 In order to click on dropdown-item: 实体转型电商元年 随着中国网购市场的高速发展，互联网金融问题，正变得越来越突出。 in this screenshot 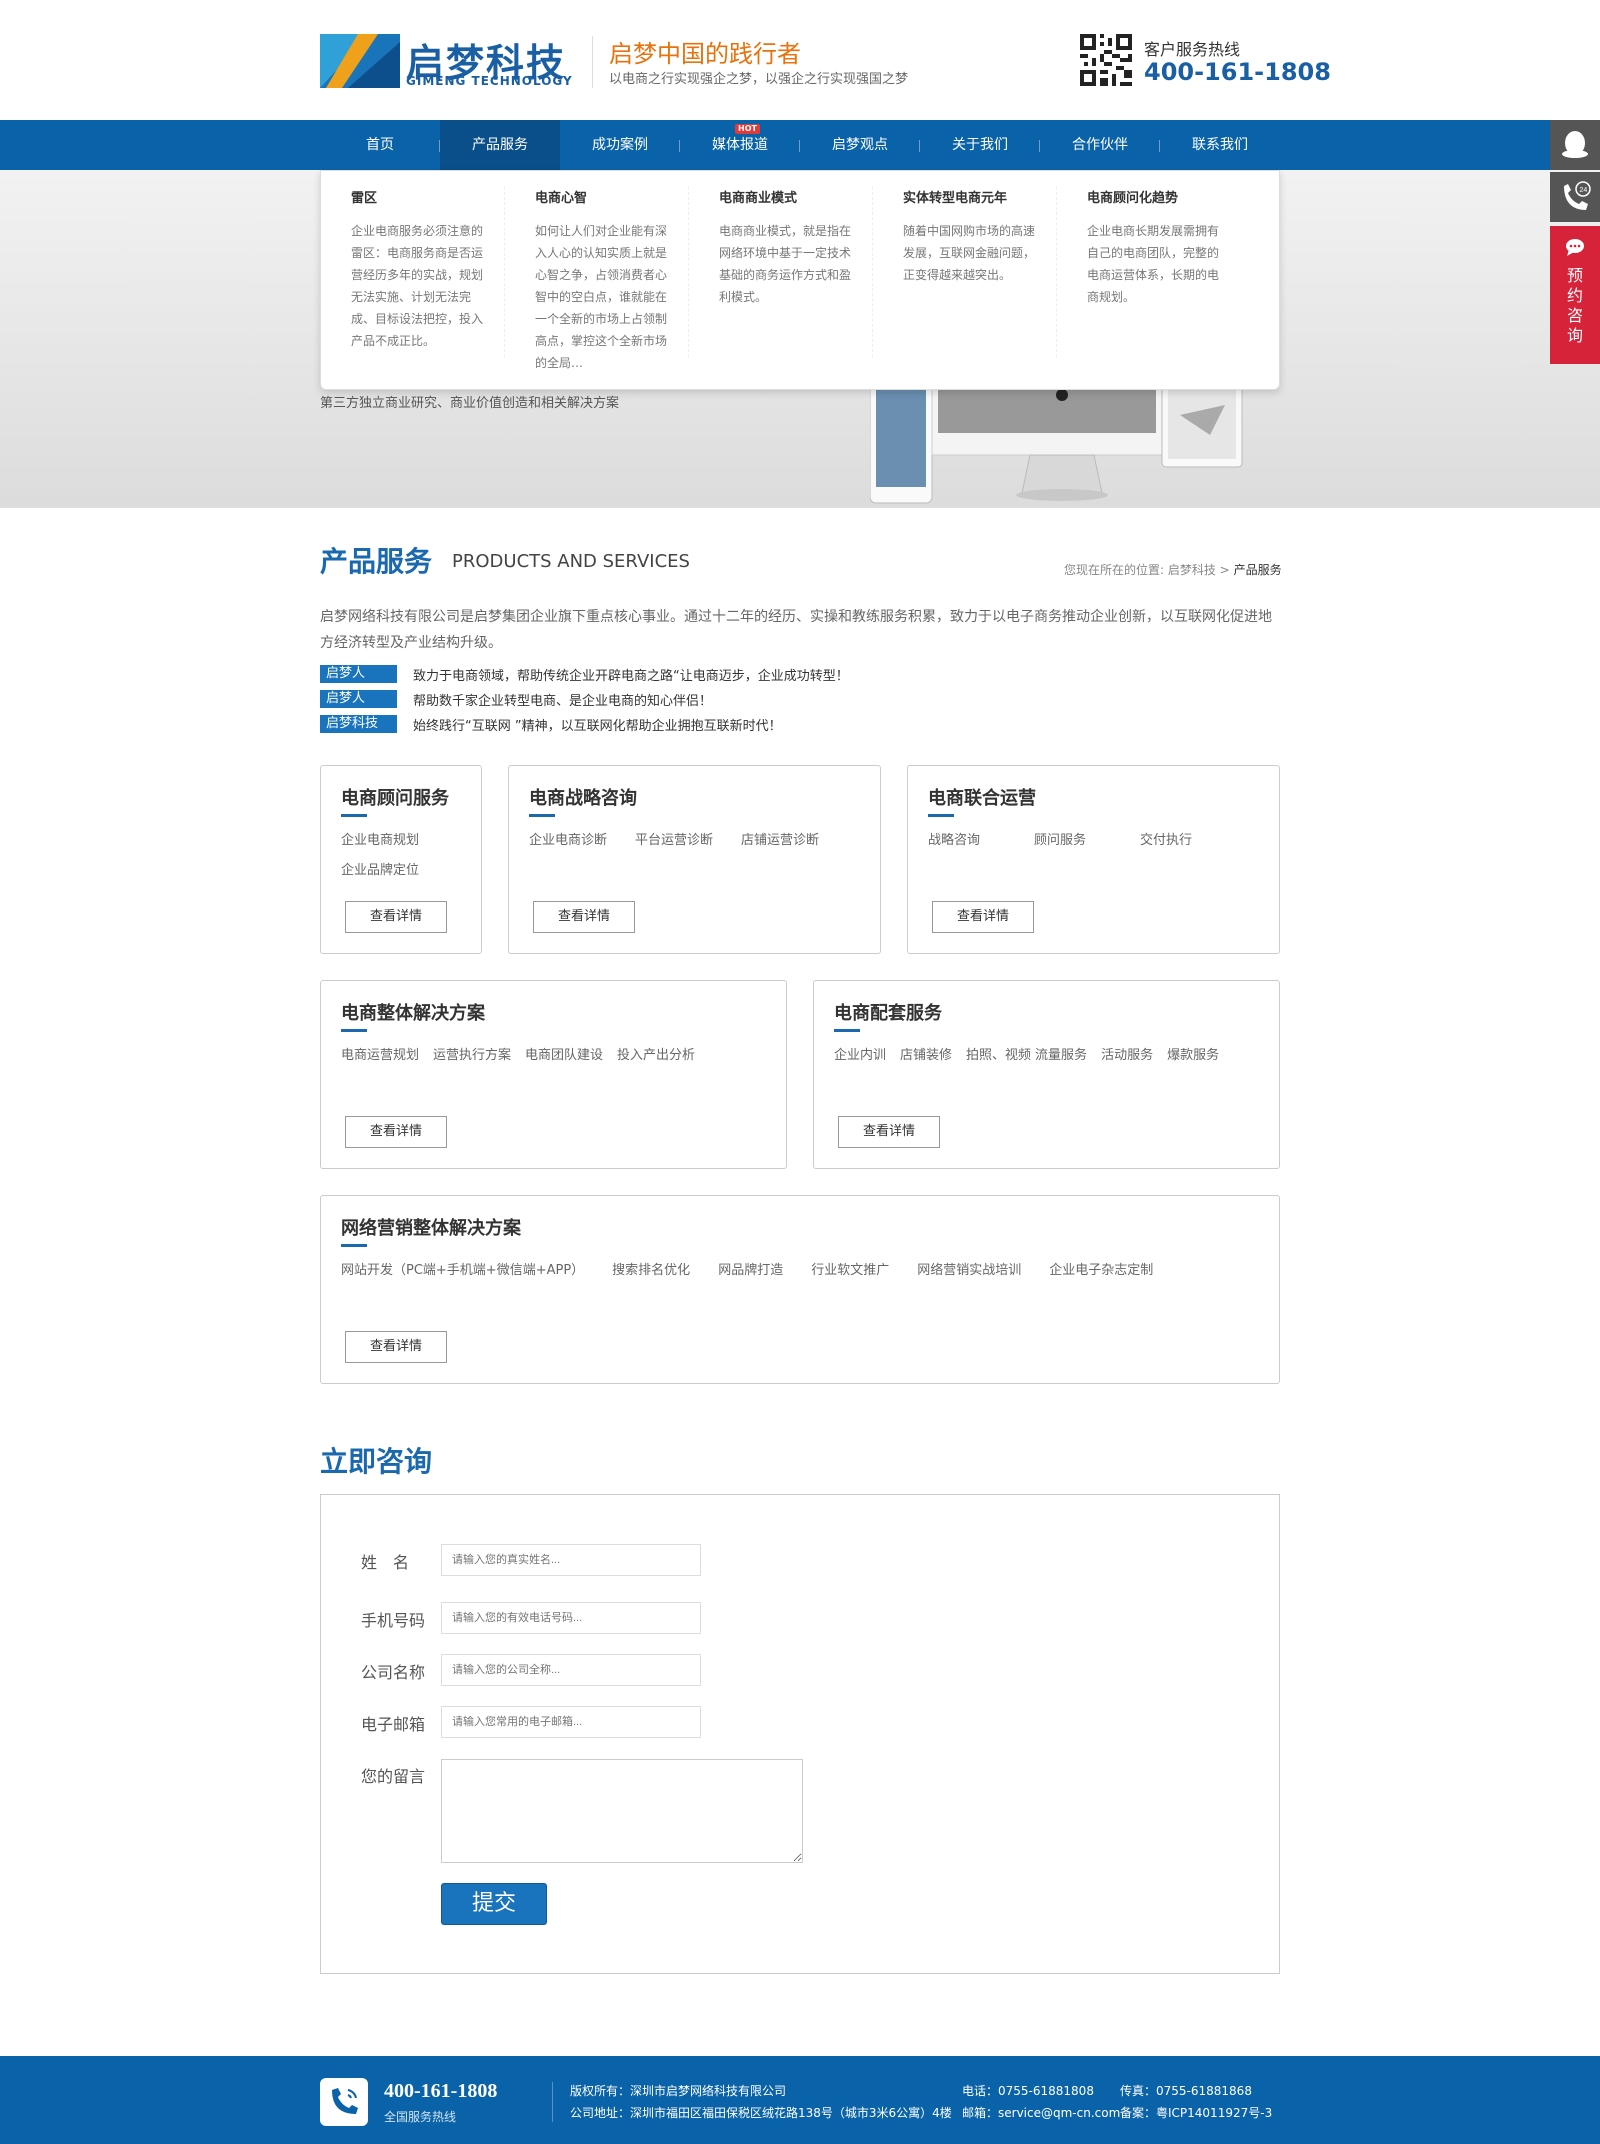, I will do `click(965, 272)`.